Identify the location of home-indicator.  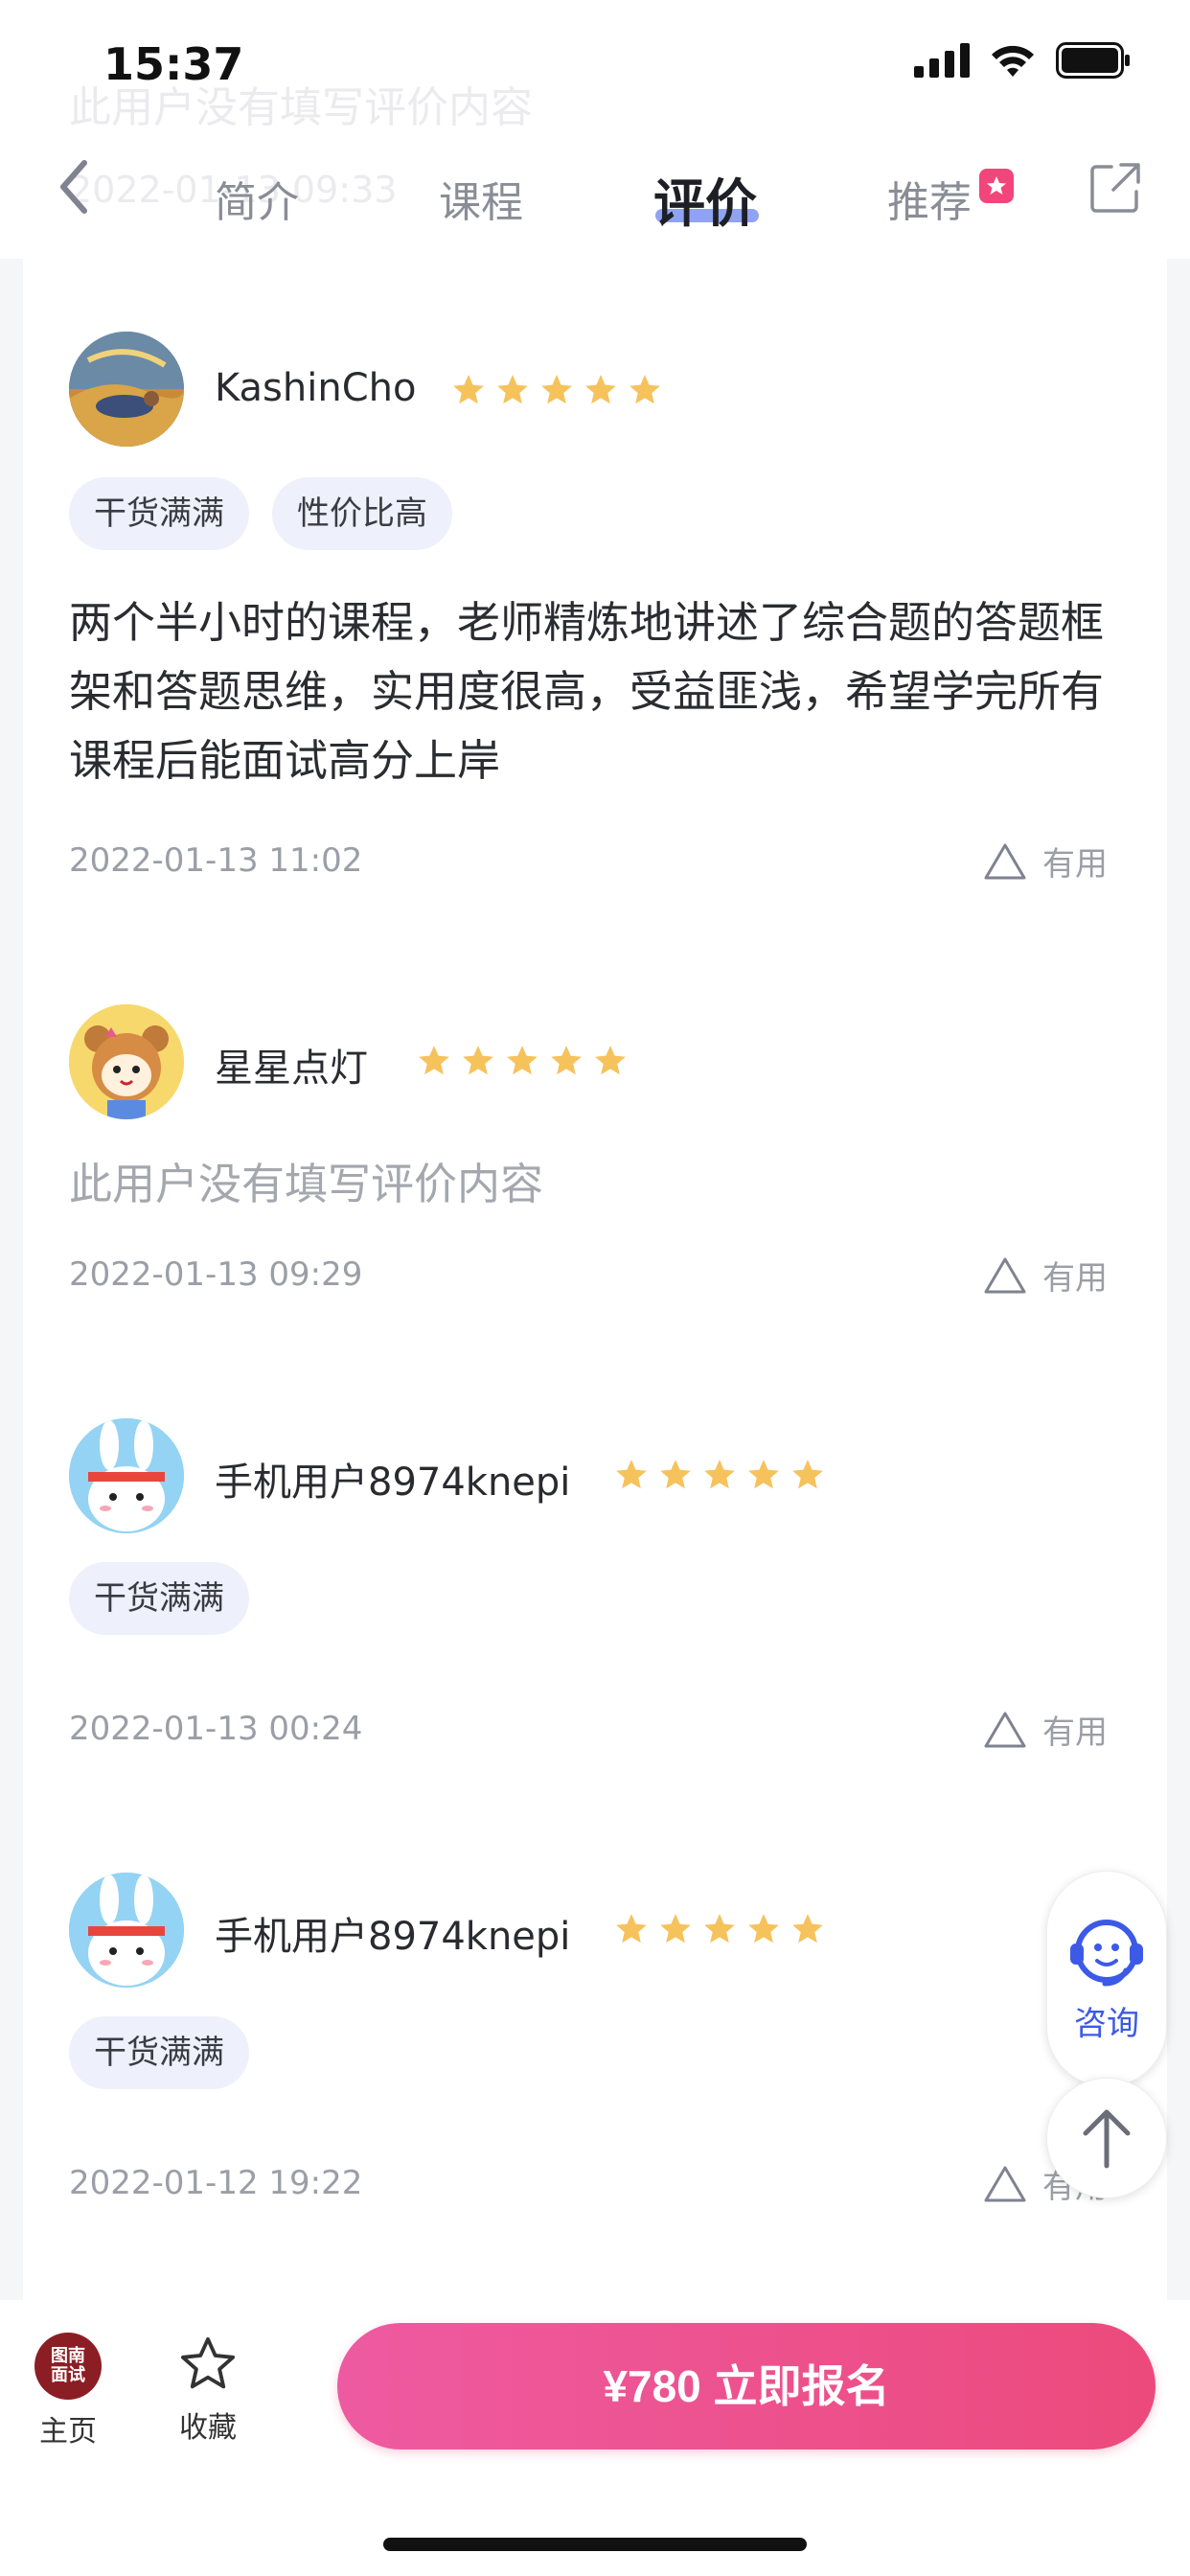
(595, 2544).